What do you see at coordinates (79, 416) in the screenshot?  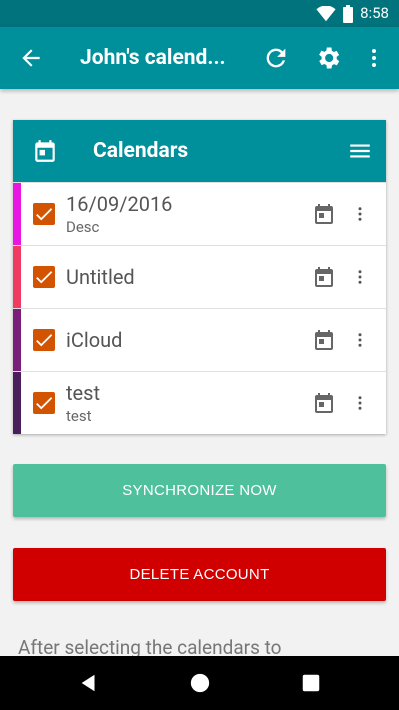 I see `calendar-description: test` at bounding box center [79, 416].